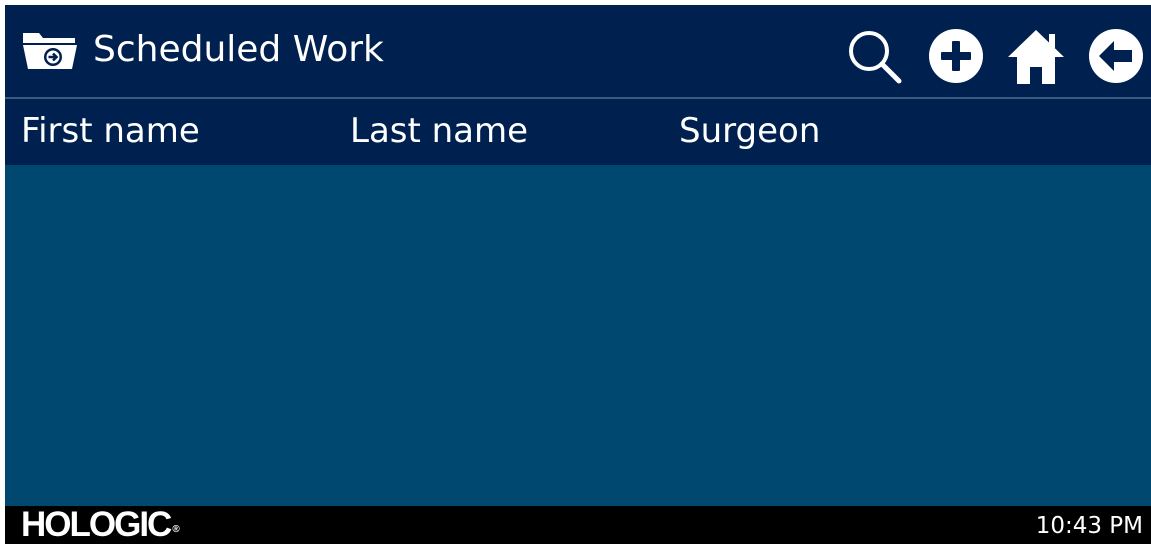 The image size is (1151, 544). I want to click on magnifier-icon, so click(875, 57).